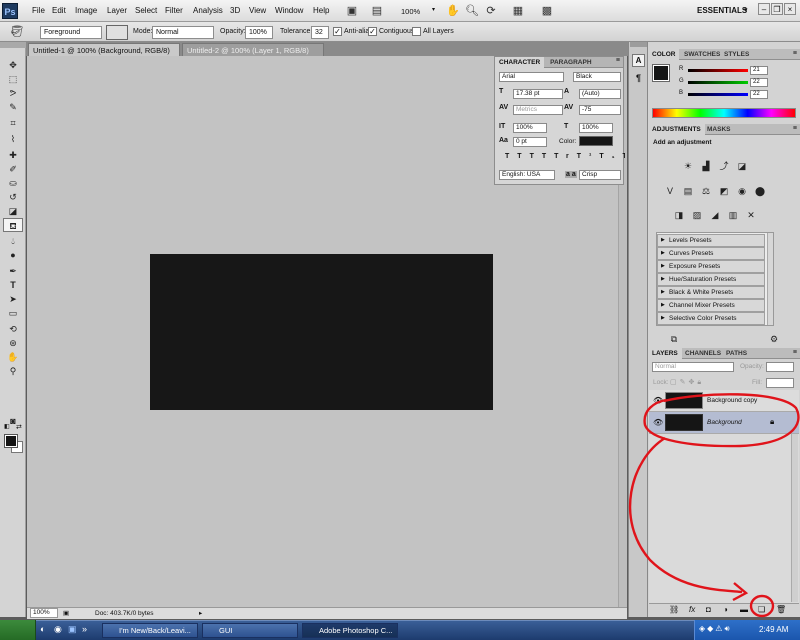  What do you see at coordinates (104, 55) in the screenshot?
I see `tab-untitled-1: Untitled-1 @ 100% (Background, RGB/8) *×` at bounding box center [104, 55].